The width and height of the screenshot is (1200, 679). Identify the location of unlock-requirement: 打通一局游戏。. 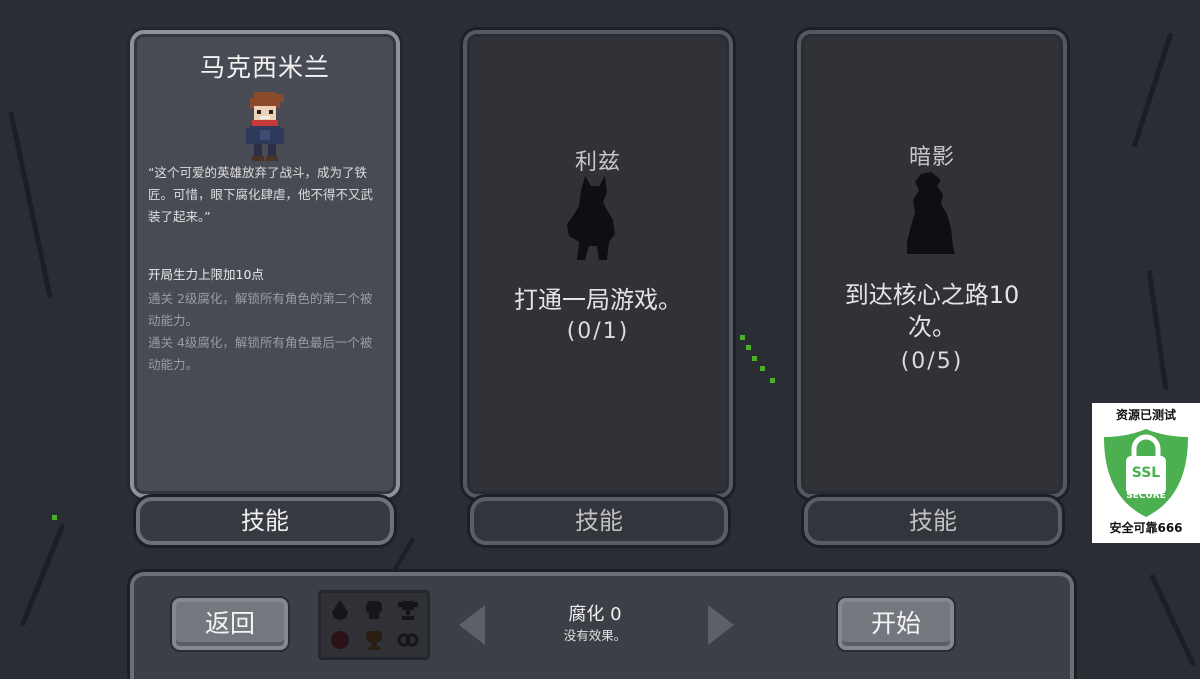
(598, 300).